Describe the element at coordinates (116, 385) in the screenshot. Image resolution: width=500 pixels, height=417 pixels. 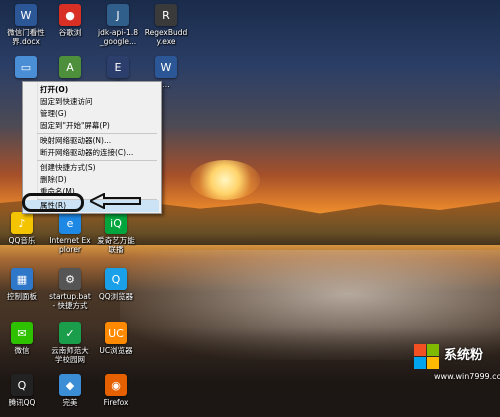
I see `firefox-icon: ◉` at that location.